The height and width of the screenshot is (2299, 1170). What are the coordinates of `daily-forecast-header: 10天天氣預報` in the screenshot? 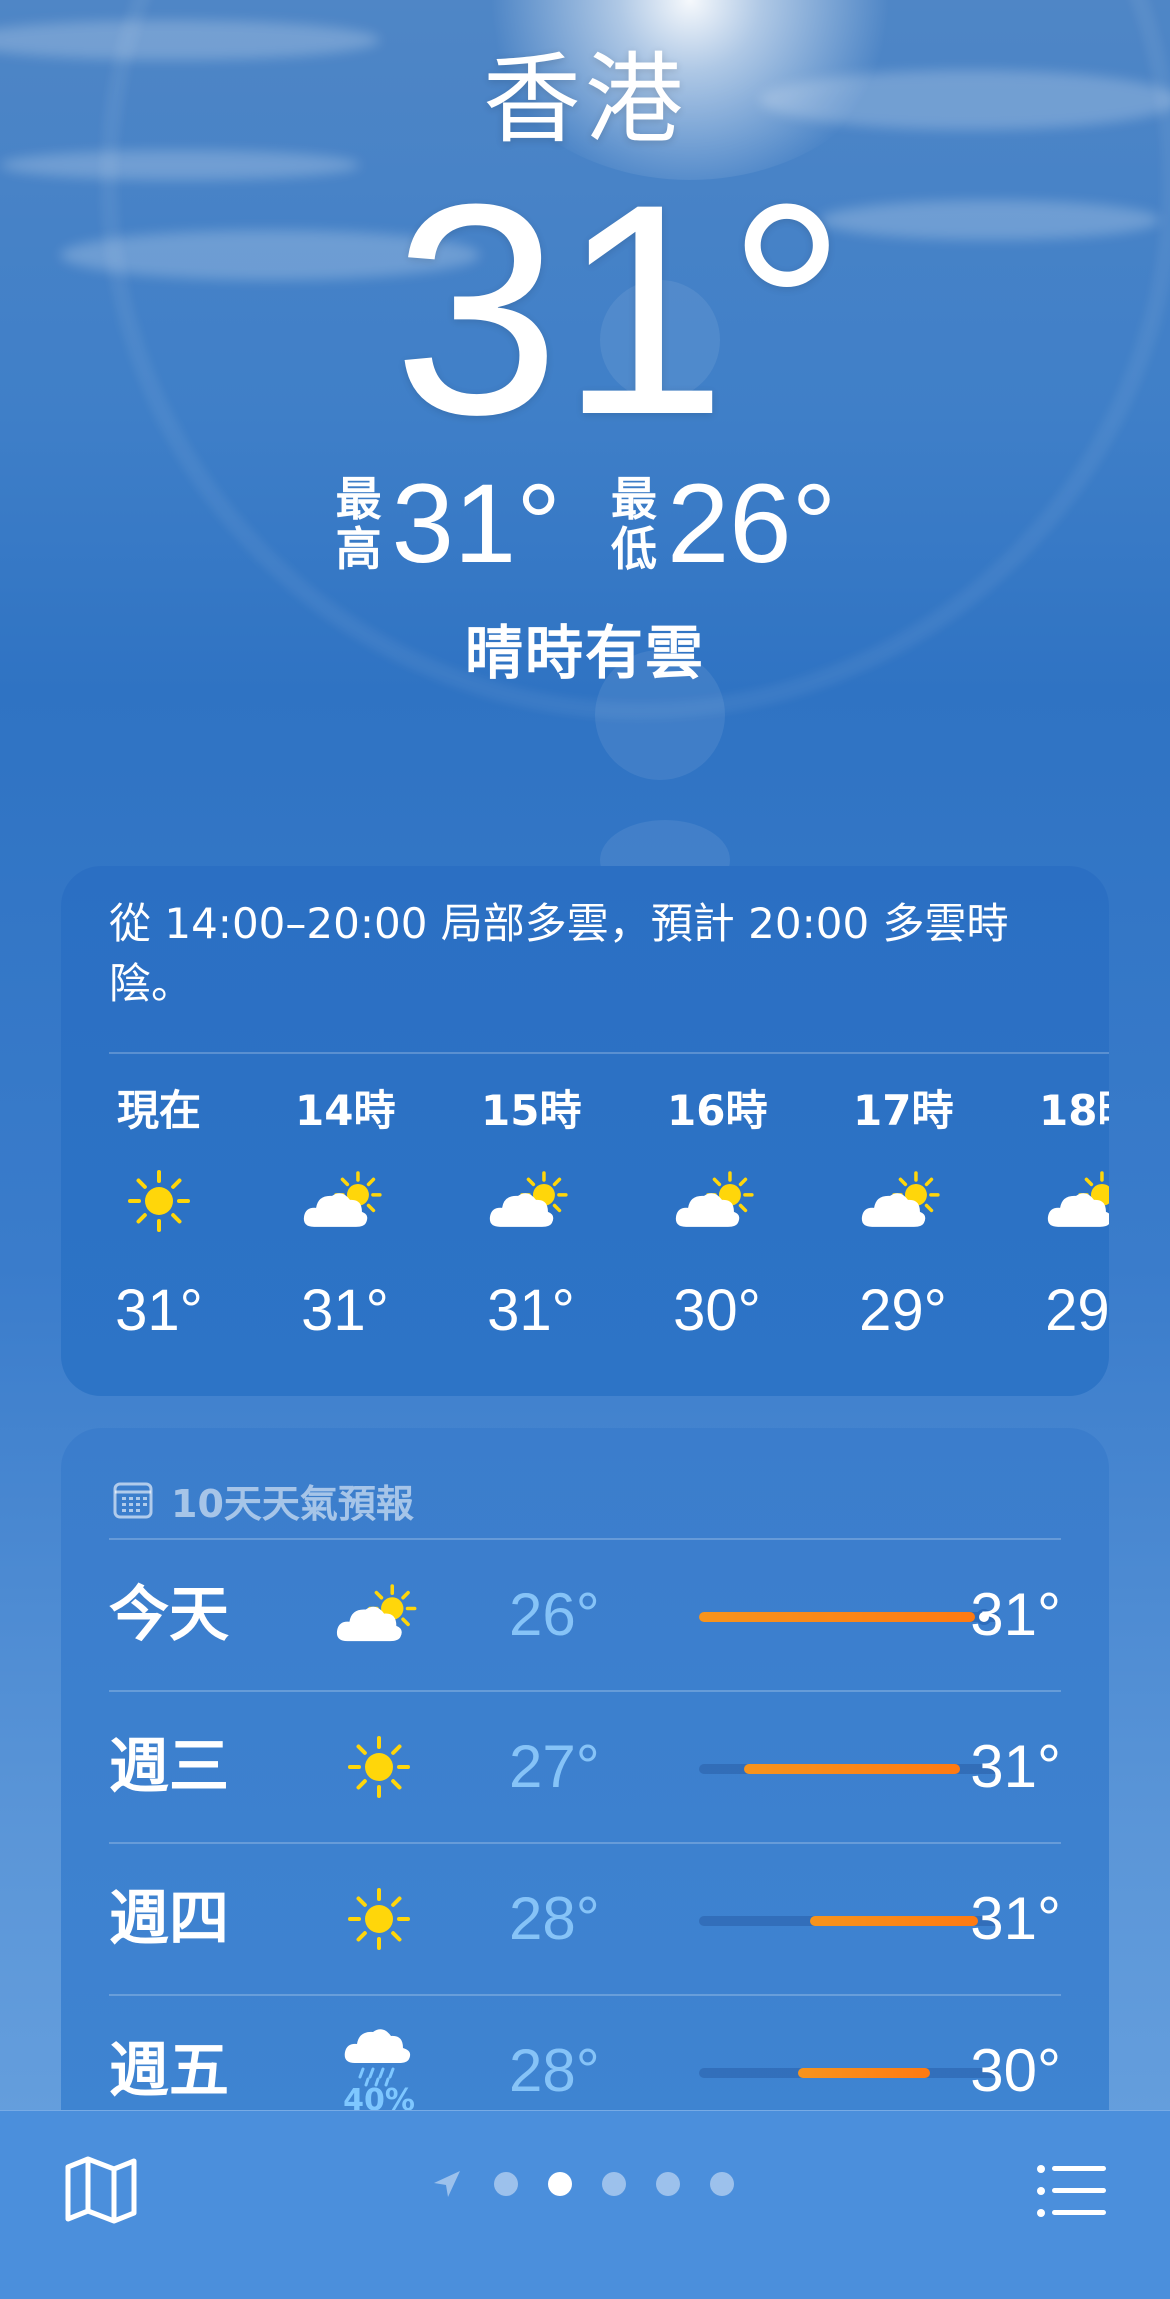 It's located at (585, 1483).